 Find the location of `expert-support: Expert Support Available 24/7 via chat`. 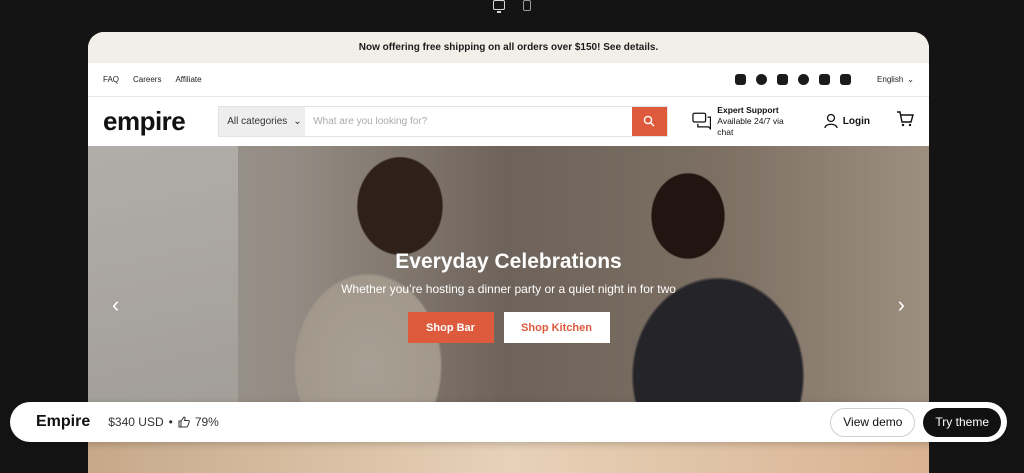

expert-support: Expert Support Available 24/7 via chat is located at coordinates (746, 121).